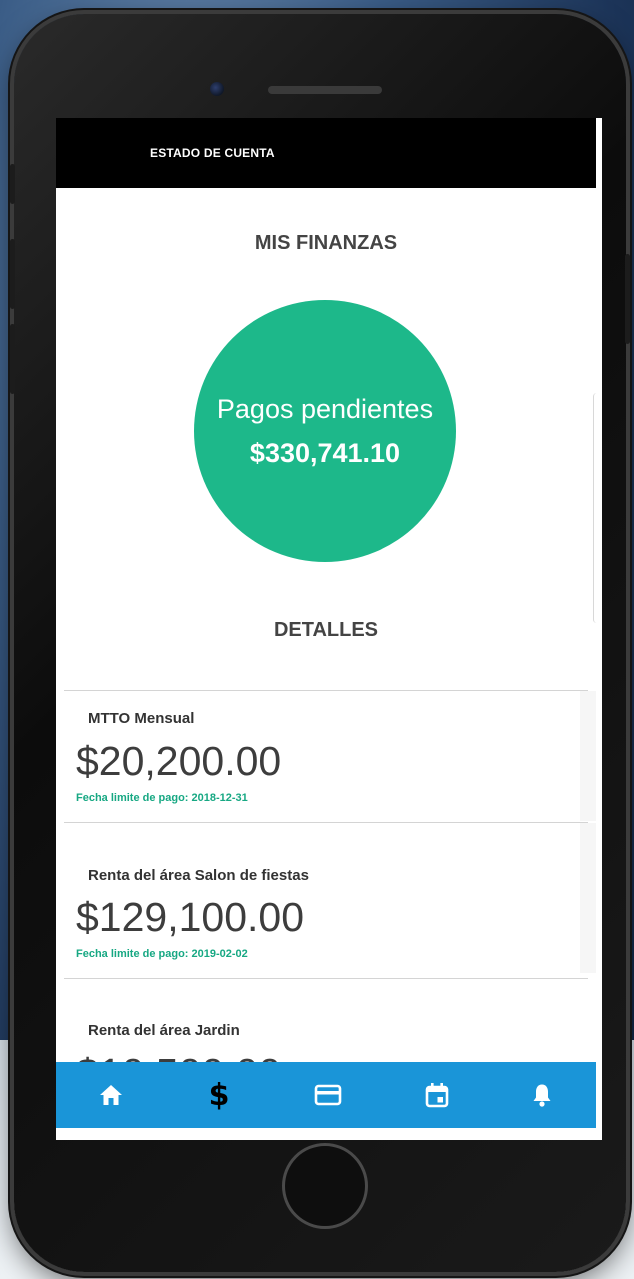  Describe the element at coordinates (325, 453) in the screenshot. I see `pending-payments-amount: $330,741.10` at that location.